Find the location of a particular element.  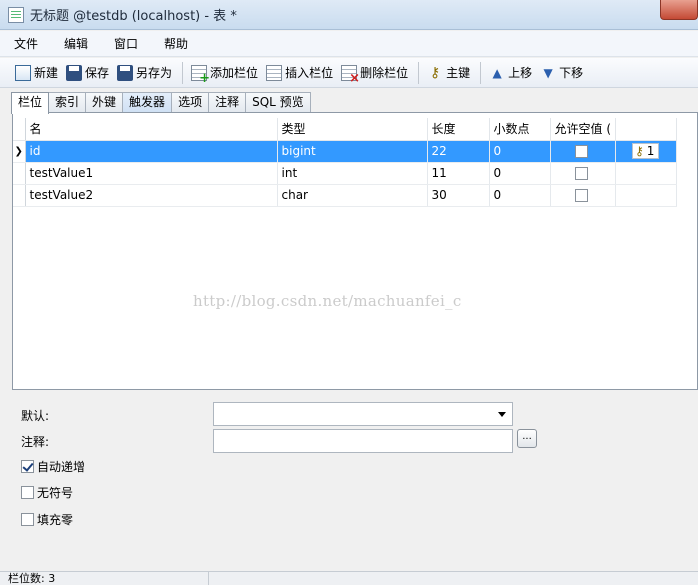

tab-triggers: 触发器 is located at coordinates (147, 102).